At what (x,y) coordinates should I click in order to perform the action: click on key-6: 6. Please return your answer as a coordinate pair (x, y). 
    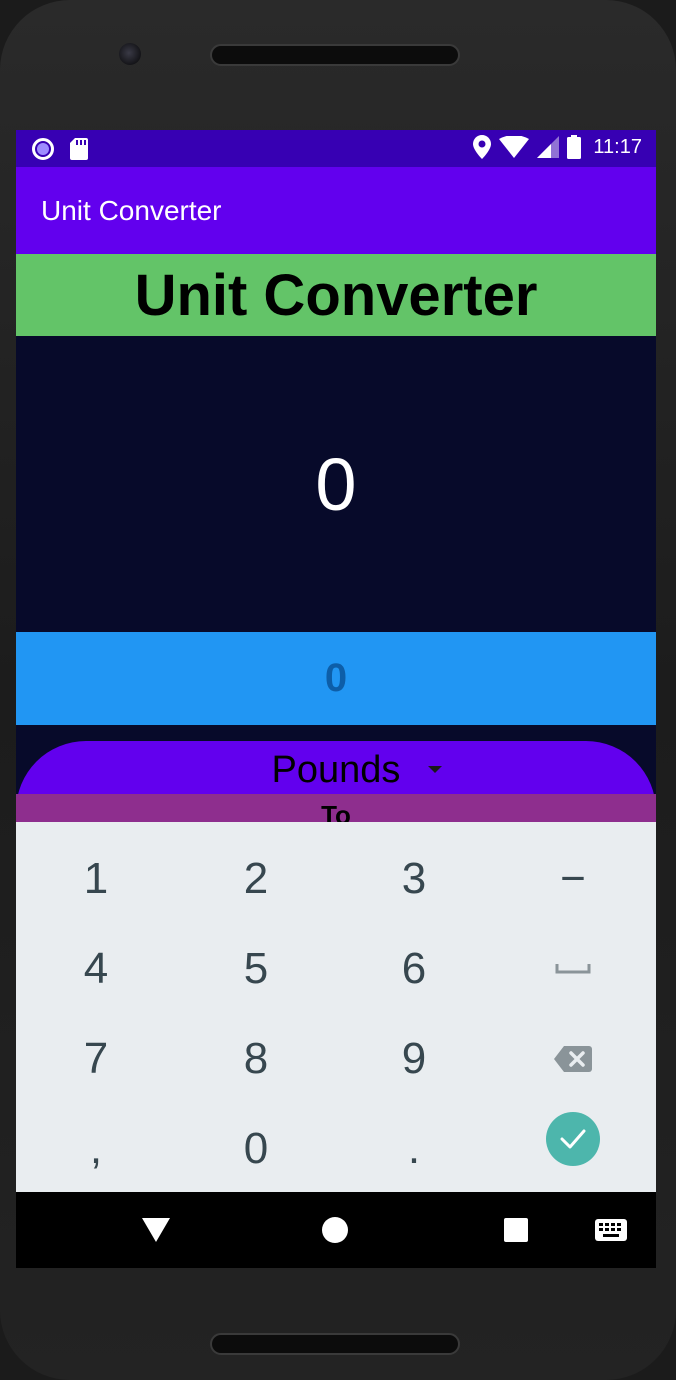
    Looking at the image, I should click on (414, 969).